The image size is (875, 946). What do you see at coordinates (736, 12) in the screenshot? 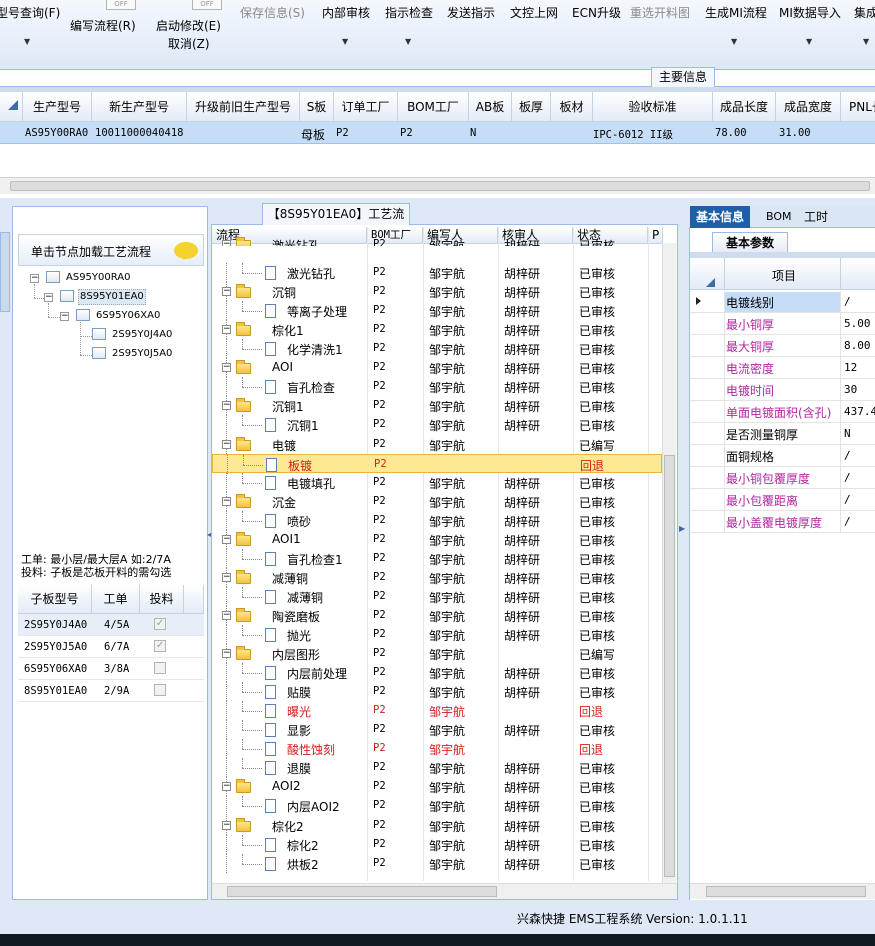
I see `toolbar-generate-mi: 生成MI流程` at bounding box center [736, 12].